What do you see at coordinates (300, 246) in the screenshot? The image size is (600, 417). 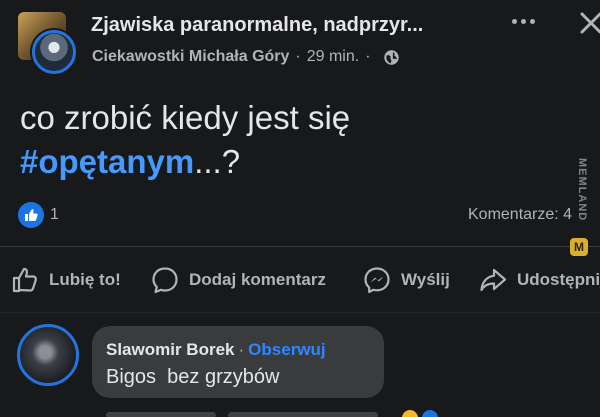 I see `divider` at bounding box center [300, 246].